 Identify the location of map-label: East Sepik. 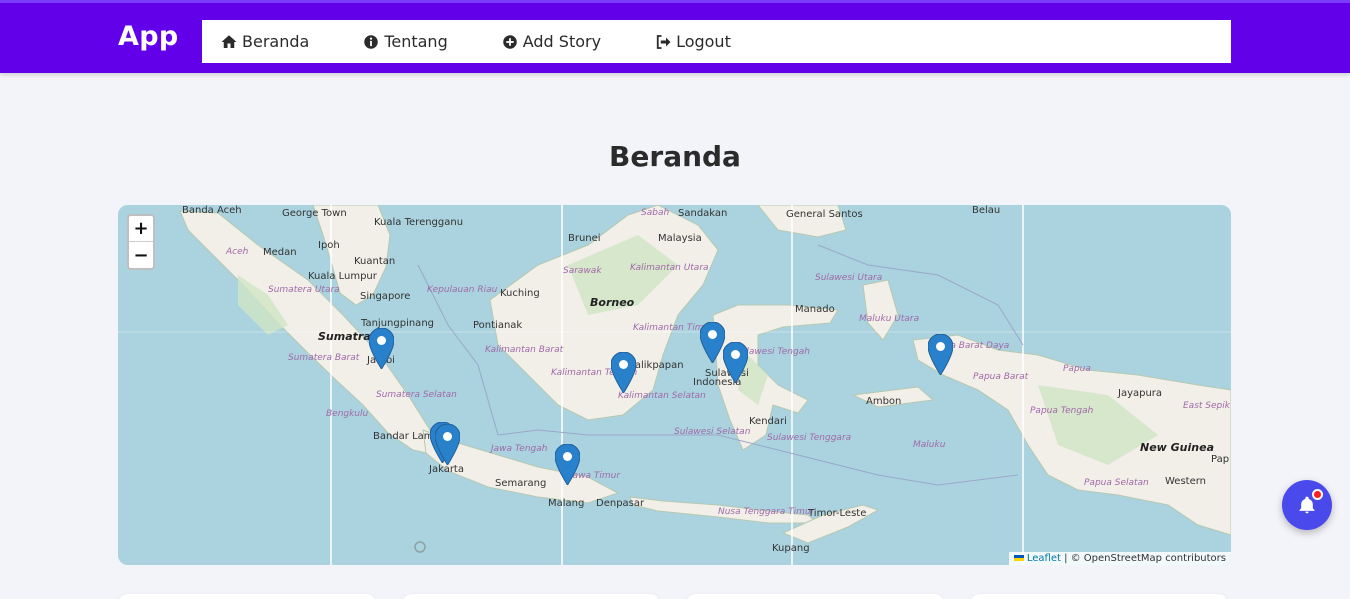
(1206, 406).